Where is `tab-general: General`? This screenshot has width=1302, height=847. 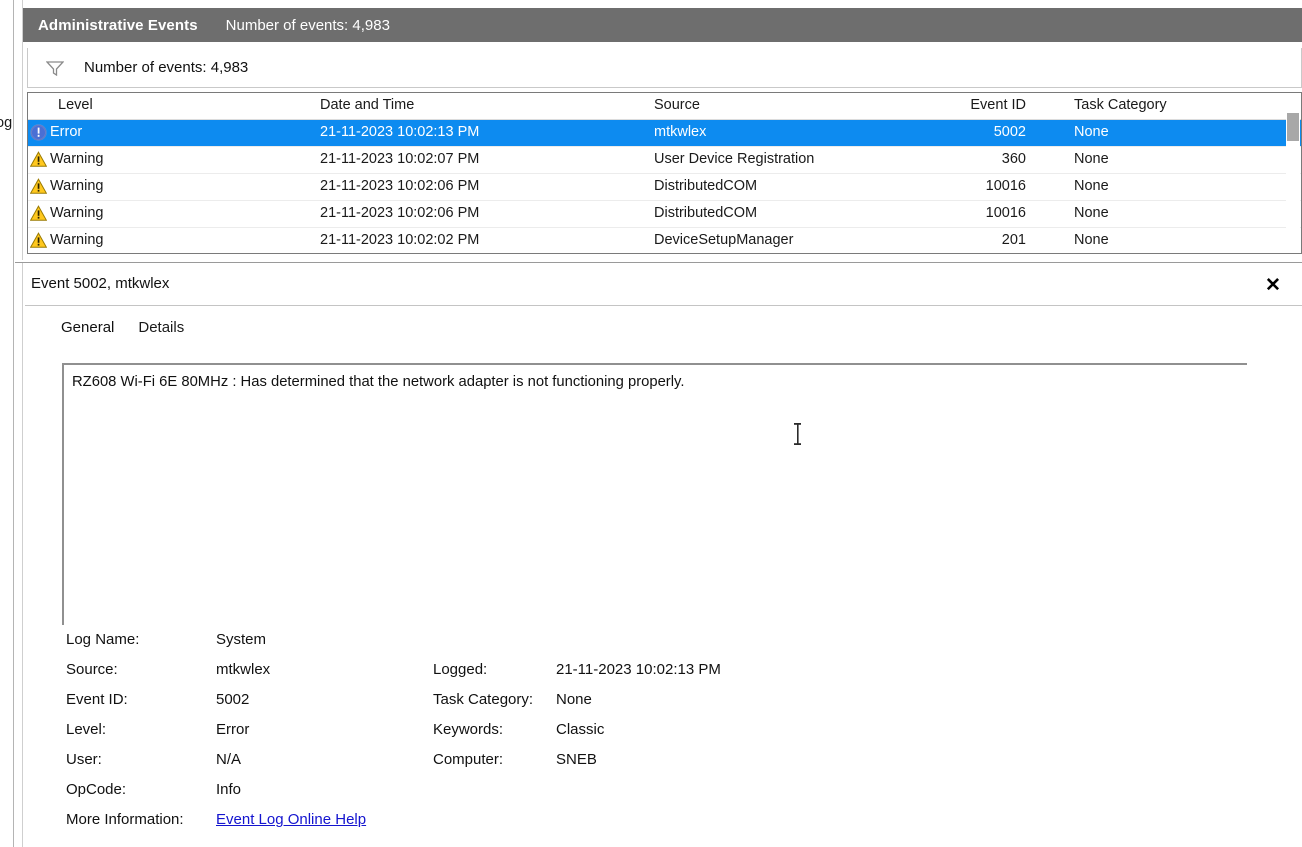
tab-general: General is located at coordinates (87, 327).